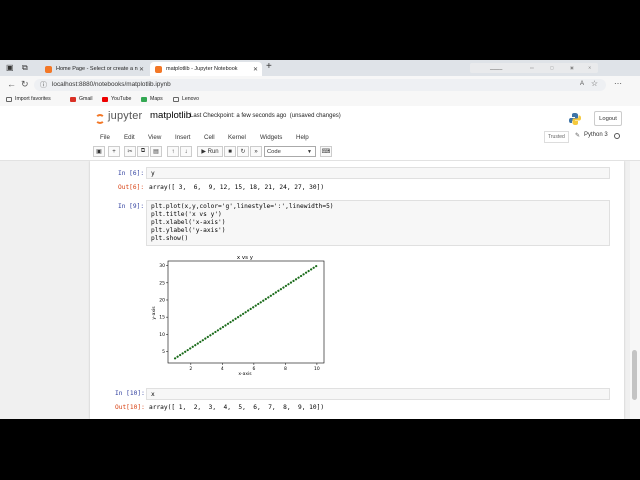 The image size is (640, 480). I want to click on tab-matplotlib: matplotlib - Jupyter Notebook ✕, so click(206, 69).